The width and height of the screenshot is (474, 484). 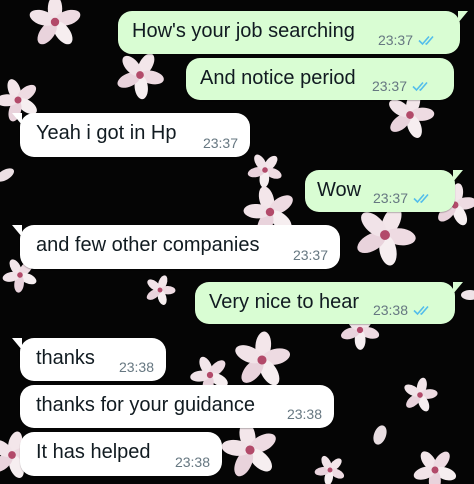 What do you see at coordinates (65, 358) in the screenshot?
I see `message-text: thanks` at bounding box center [65, 358].